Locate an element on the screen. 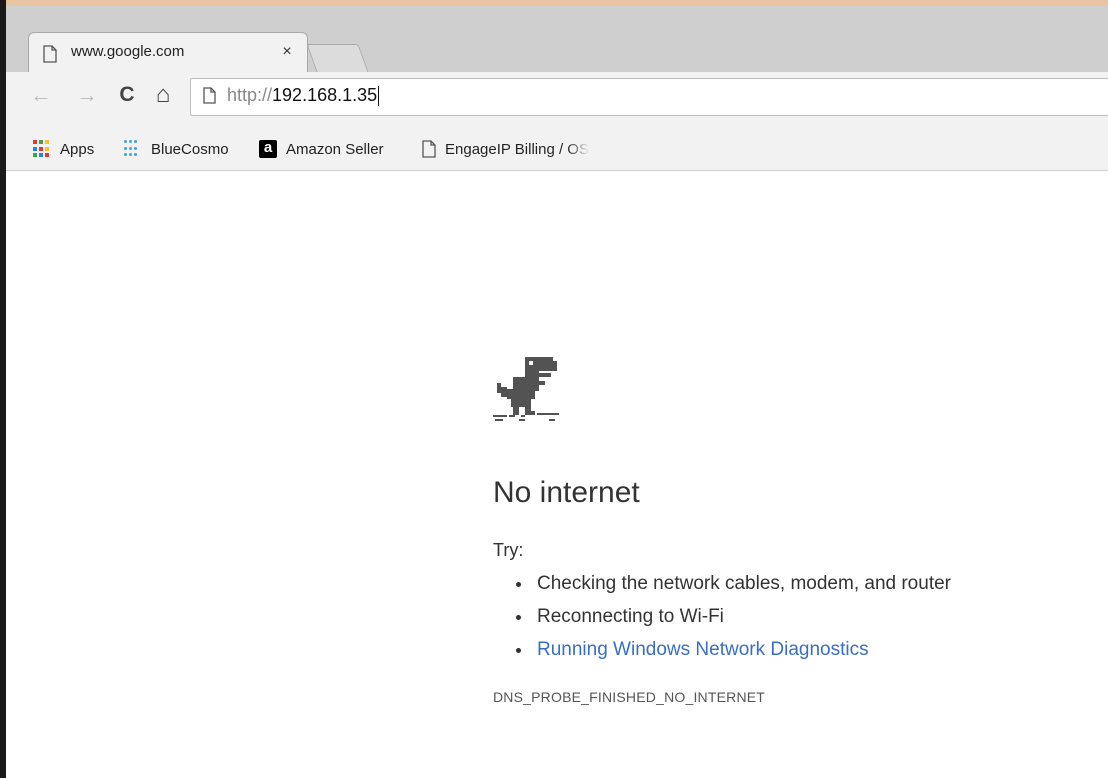 This screenshot has height=778, width=1108. suggestion-item: Running Windows Network Diagnostics is located at coordinates (742, 649).